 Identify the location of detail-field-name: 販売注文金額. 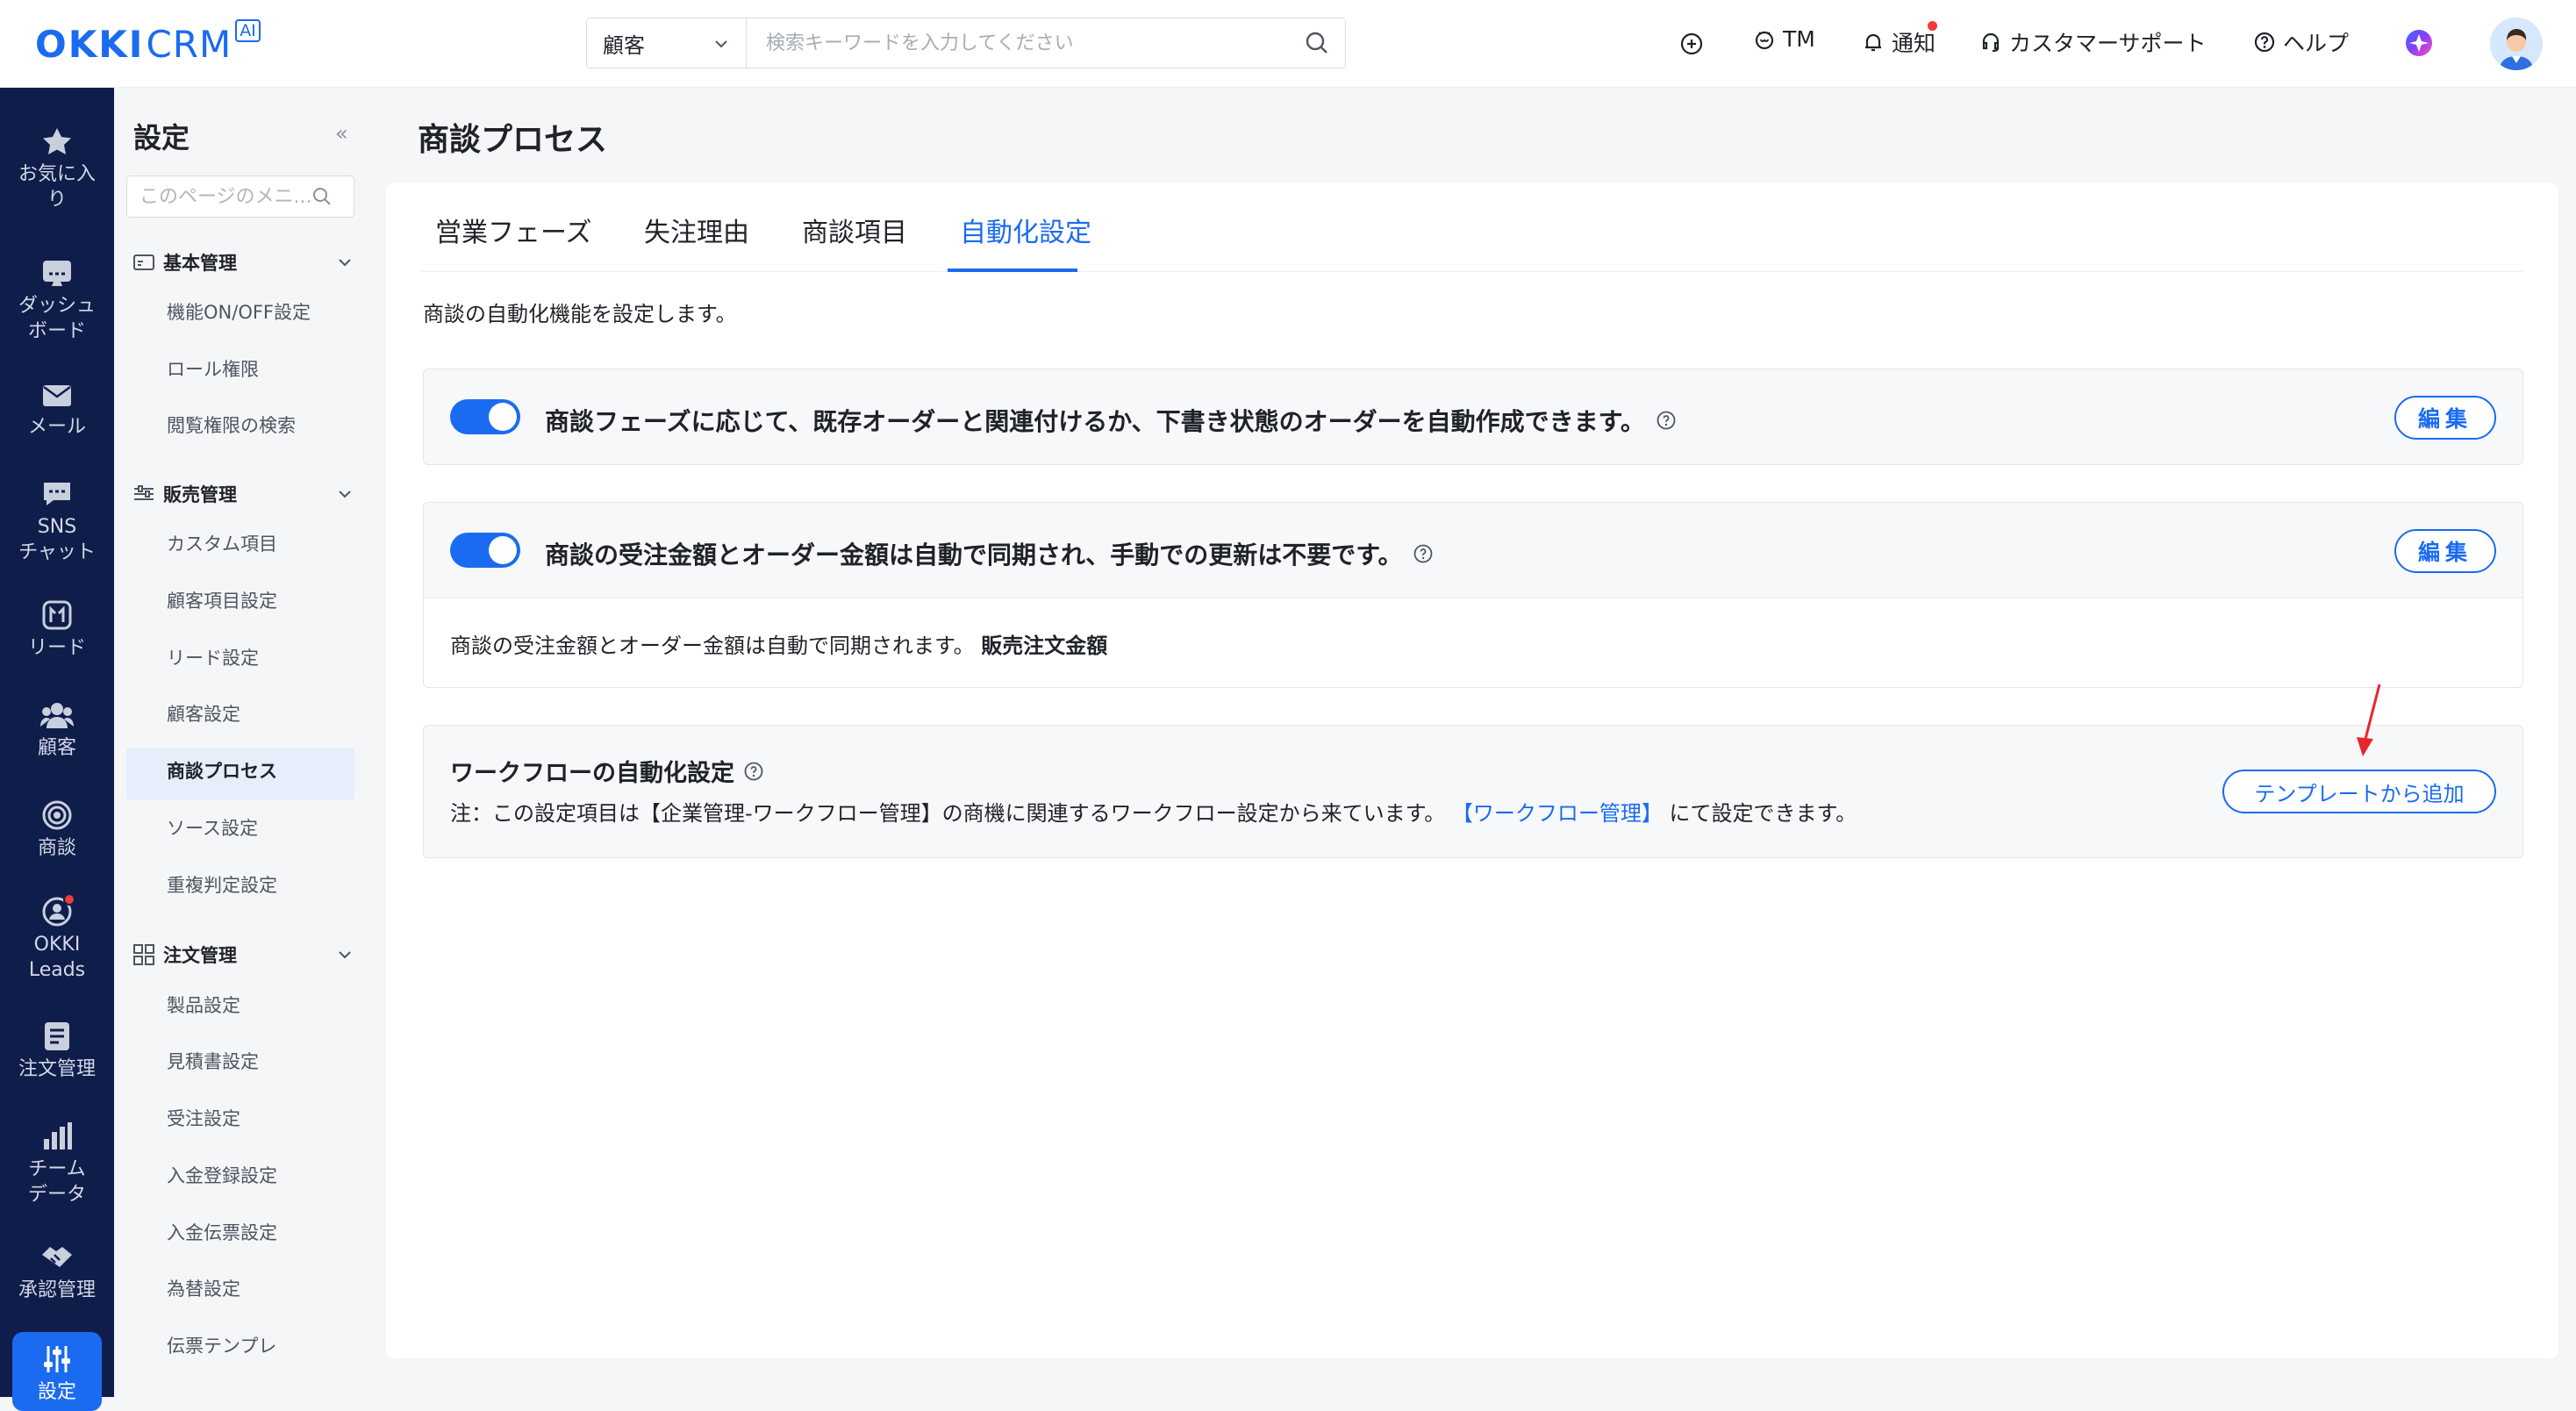
(1044, 646).